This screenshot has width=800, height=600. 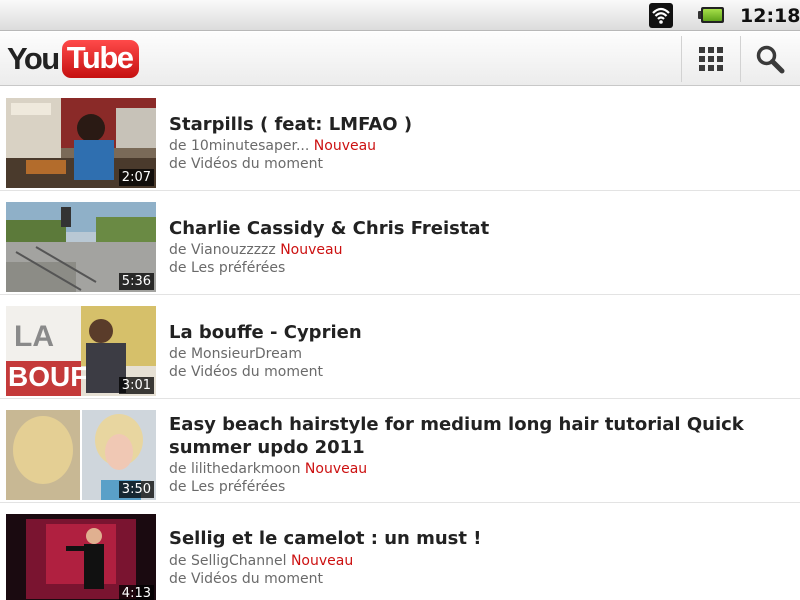 I want to click on video-uploader-line: de Vianouzzzzz Nouveau, so click(x=255, y=250).